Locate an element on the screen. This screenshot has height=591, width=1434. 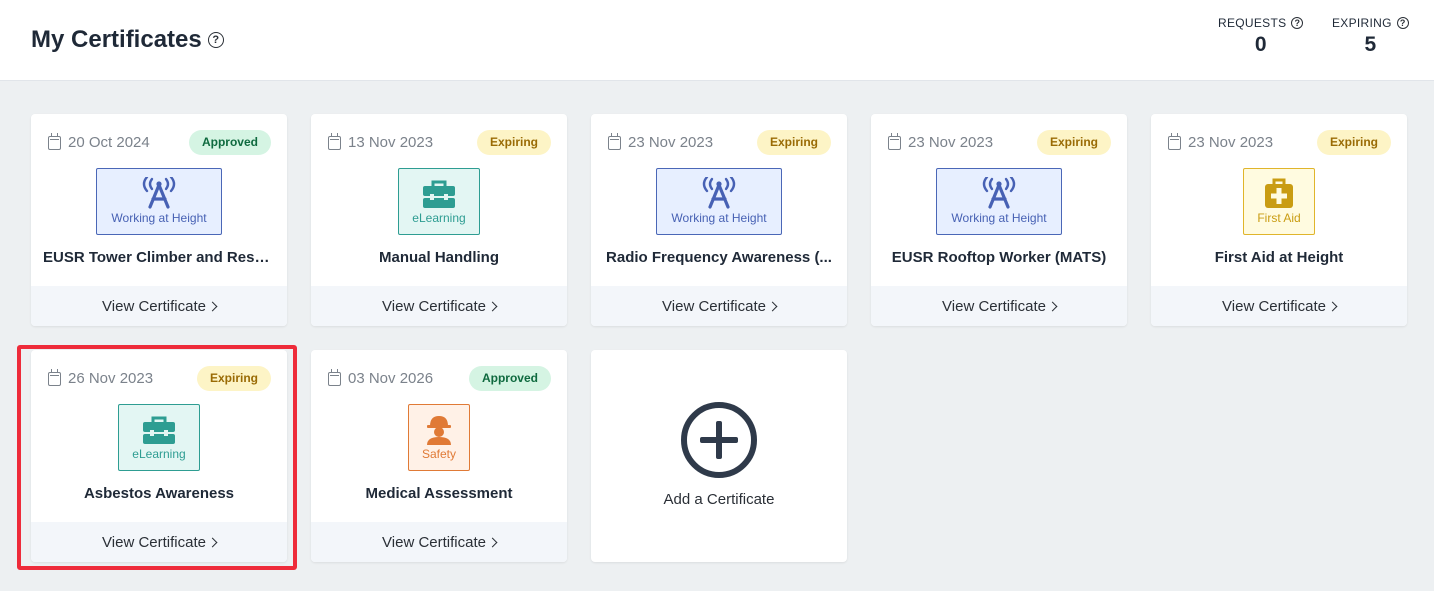
category-tile: Safety is located at coordinates (439, 437).